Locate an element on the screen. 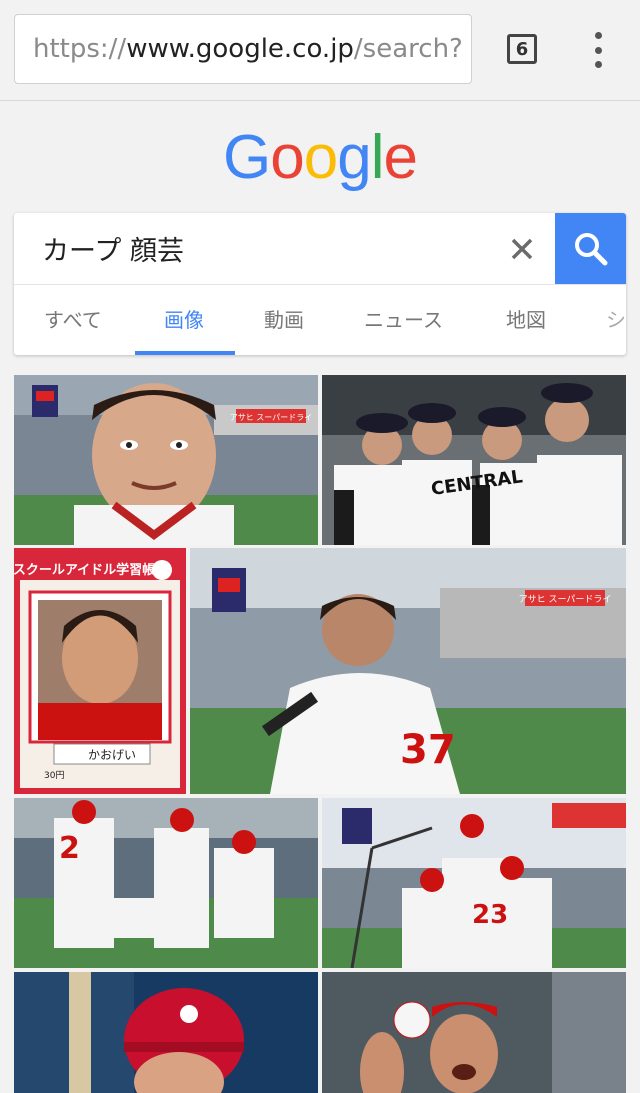 The height and width of the screenshot is (1093, 640). image-result: アサヒ スーパードライ is located at coordinates (166, 460).